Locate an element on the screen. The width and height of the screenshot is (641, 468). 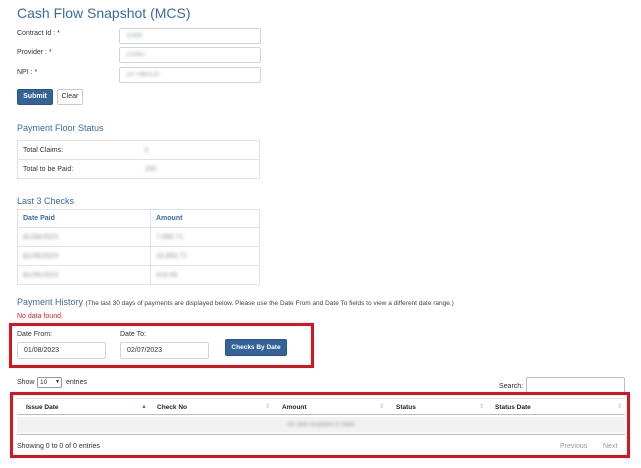
payment-floor-table: Total Claims: 0 Total to be Paid: 100 is located at coordinates (138, 159).